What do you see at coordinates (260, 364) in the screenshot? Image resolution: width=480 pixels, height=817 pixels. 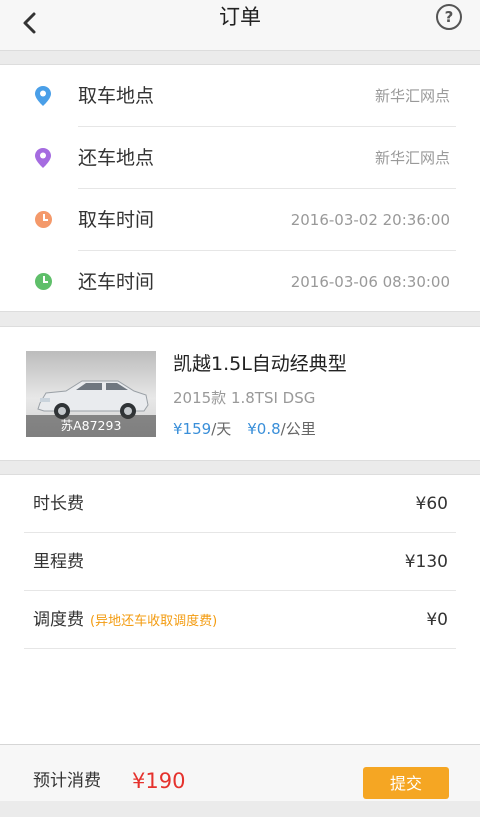 I see `car-model-name: 凯越1.5L自动经典型` at bounding box center [260, 364].